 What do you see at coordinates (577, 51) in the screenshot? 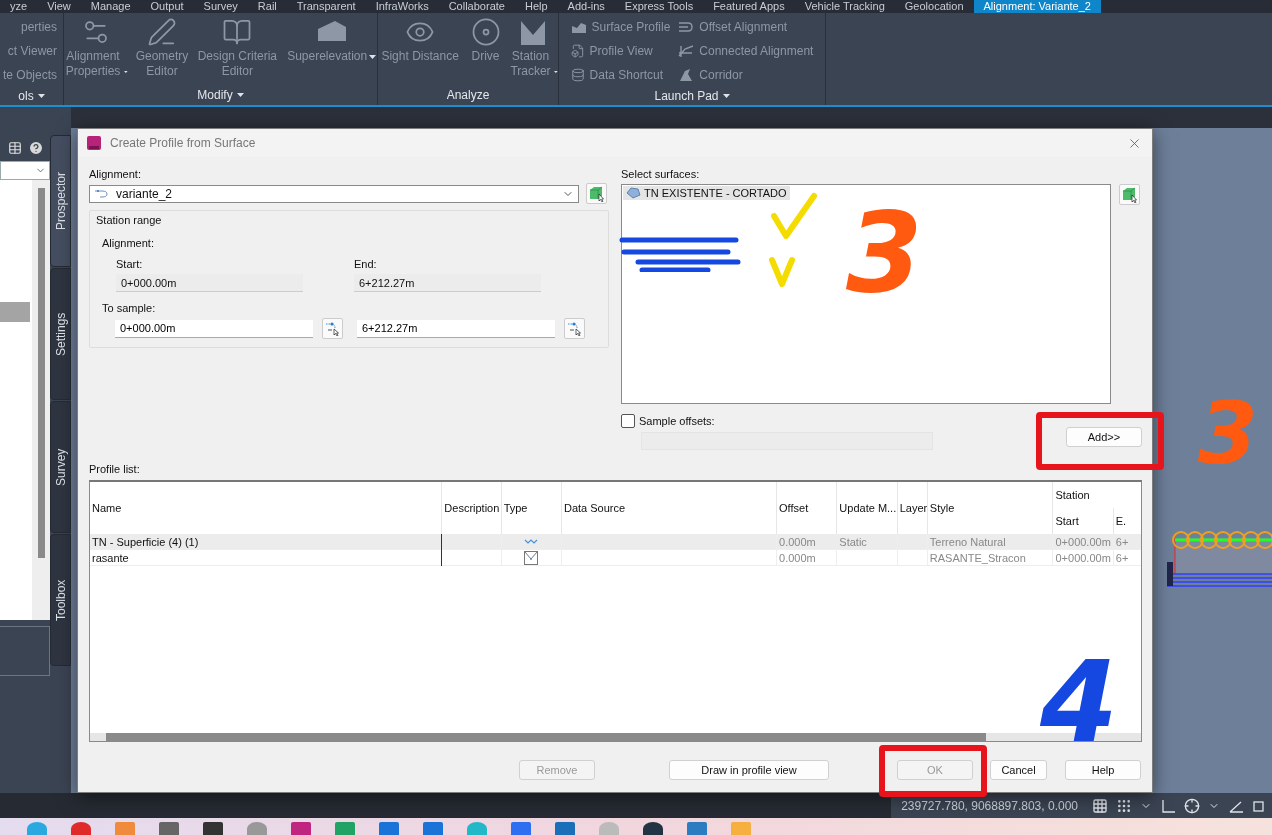
I see `profile-view-icon` at bounding box center [577, 51].